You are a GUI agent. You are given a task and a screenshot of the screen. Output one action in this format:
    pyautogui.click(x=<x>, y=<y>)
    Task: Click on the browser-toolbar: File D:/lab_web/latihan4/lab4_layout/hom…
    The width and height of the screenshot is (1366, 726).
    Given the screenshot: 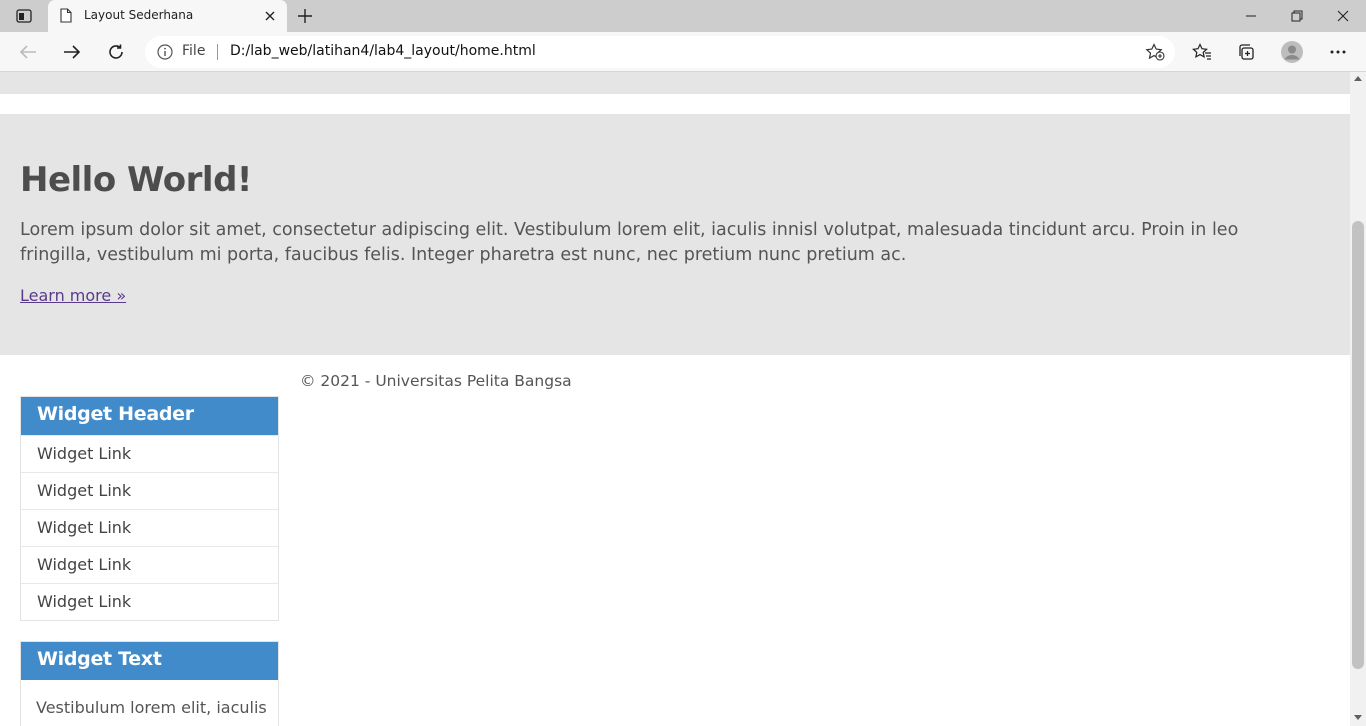 What is the action you would take?
    pyautogui.click(x=683, y=52)
    